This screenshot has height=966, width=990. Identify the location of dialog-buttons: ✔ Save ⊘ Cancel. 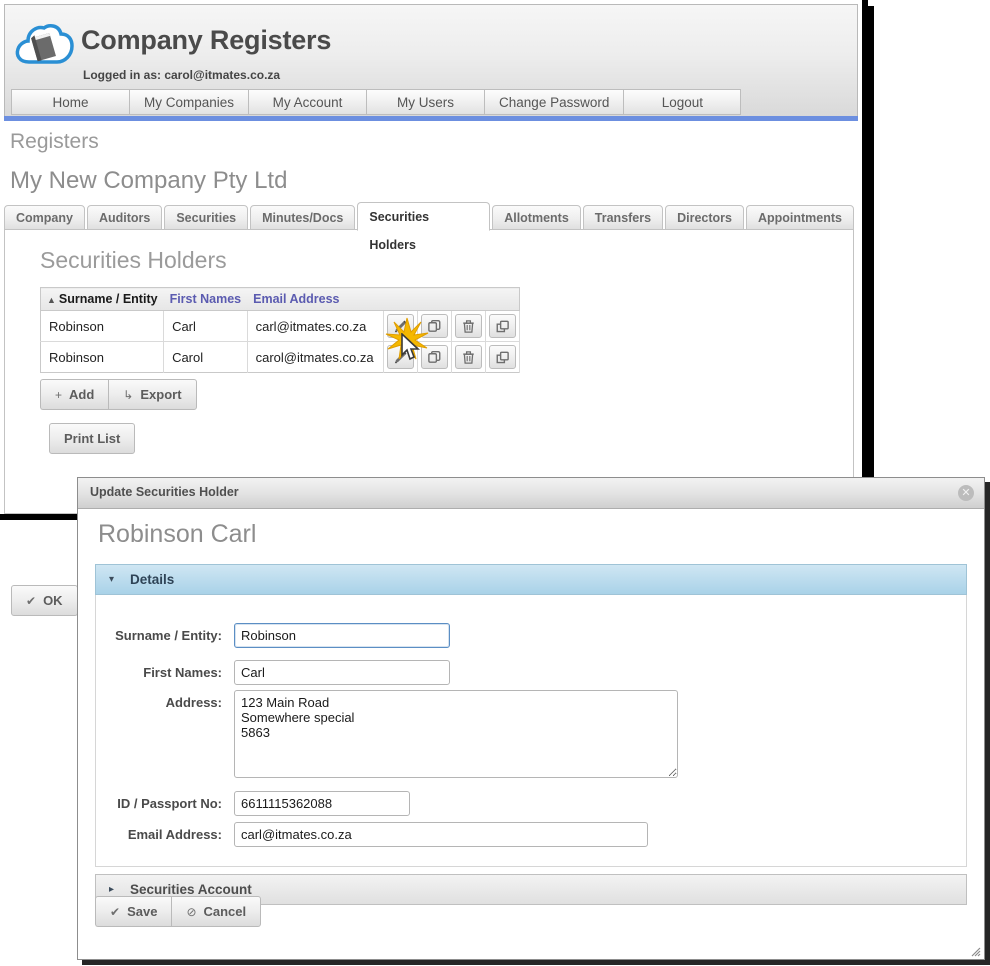
(178, 911).